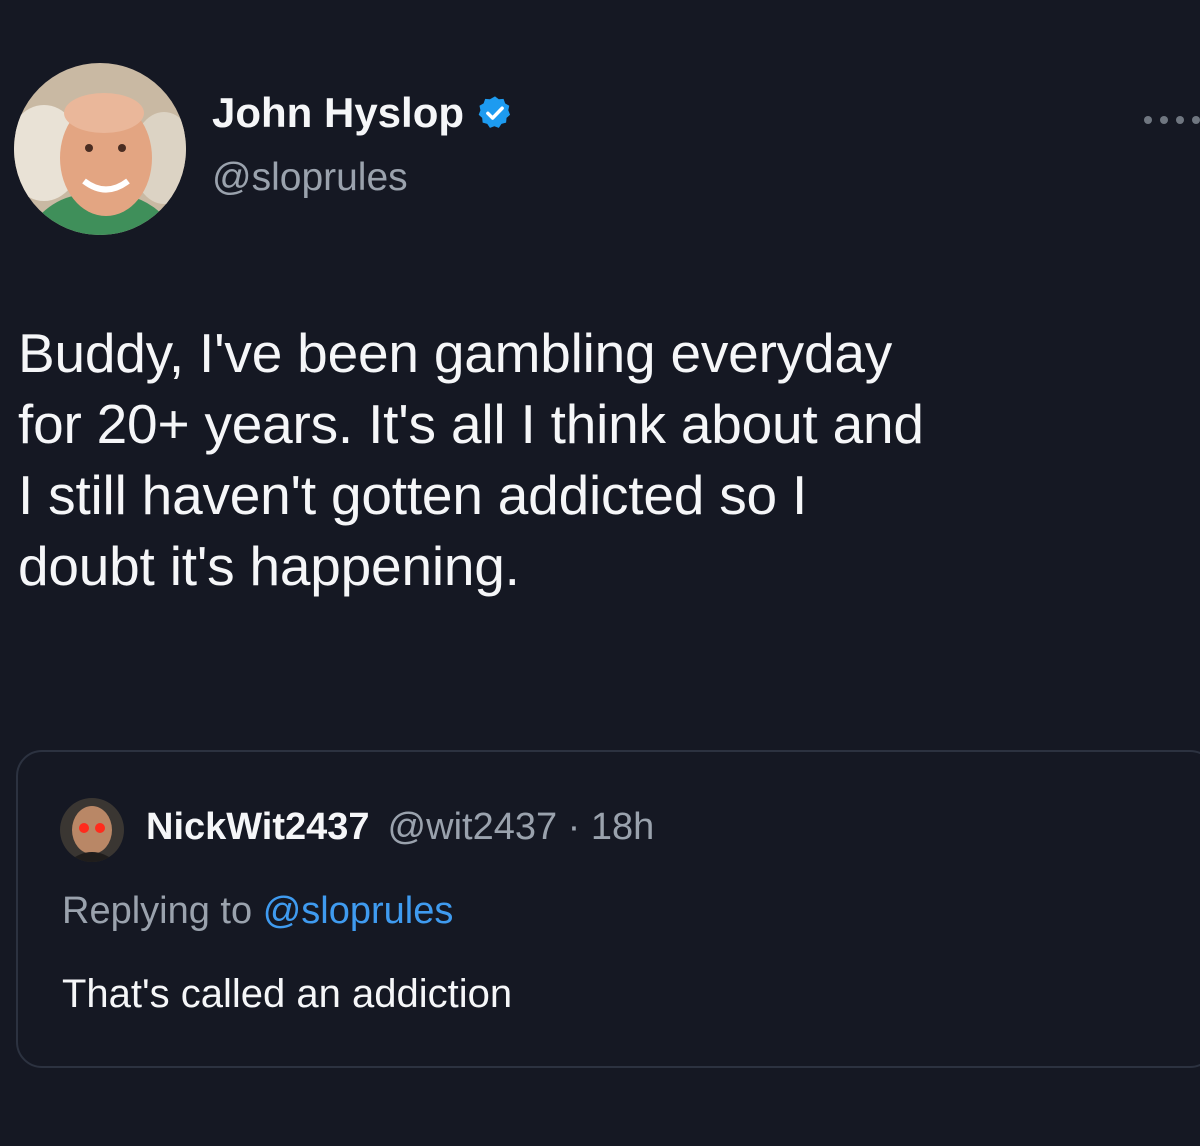 This screenshot has width=1200, height=1146. Describe the element at coordinates (473, 827) in the screenshot. I see `quoted-handle: @wit2437` at that location.